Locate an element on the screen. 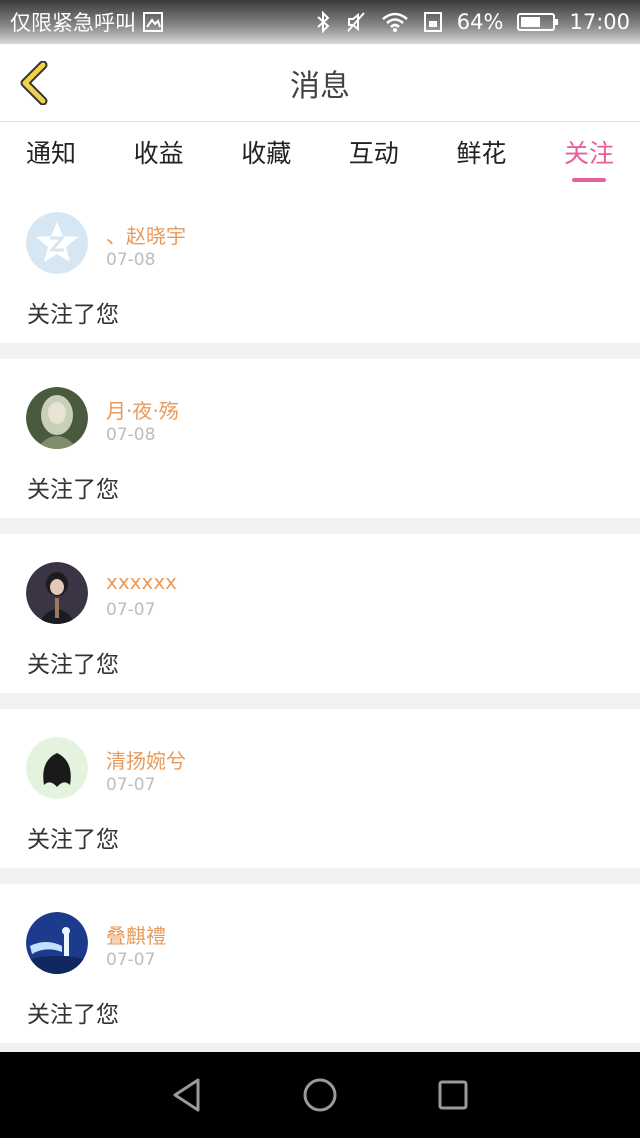 This screenshot has width=640, height=1138. wifi-icon is located at coordinates (395, 22).